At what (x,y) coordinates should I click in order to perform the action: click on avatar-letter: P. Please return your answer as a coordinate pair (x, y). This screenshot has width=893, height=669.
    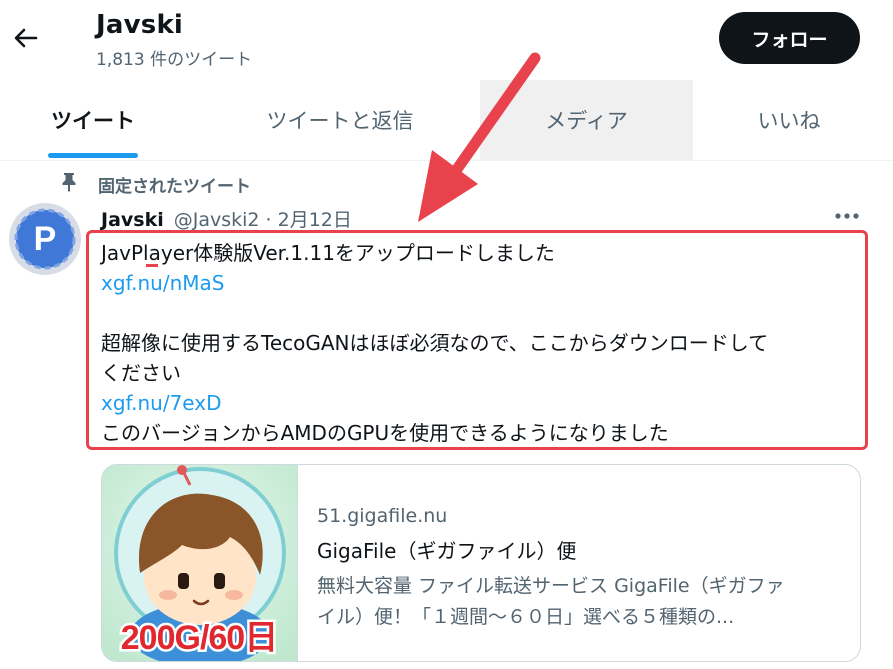
    Looking at the image, I should click on (45, 239).